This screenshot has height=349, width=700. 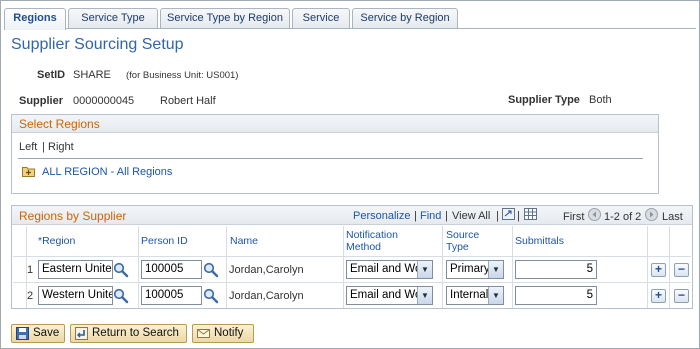 I want to click on grid-link-sep-1: |, so click(x=415, y=216).